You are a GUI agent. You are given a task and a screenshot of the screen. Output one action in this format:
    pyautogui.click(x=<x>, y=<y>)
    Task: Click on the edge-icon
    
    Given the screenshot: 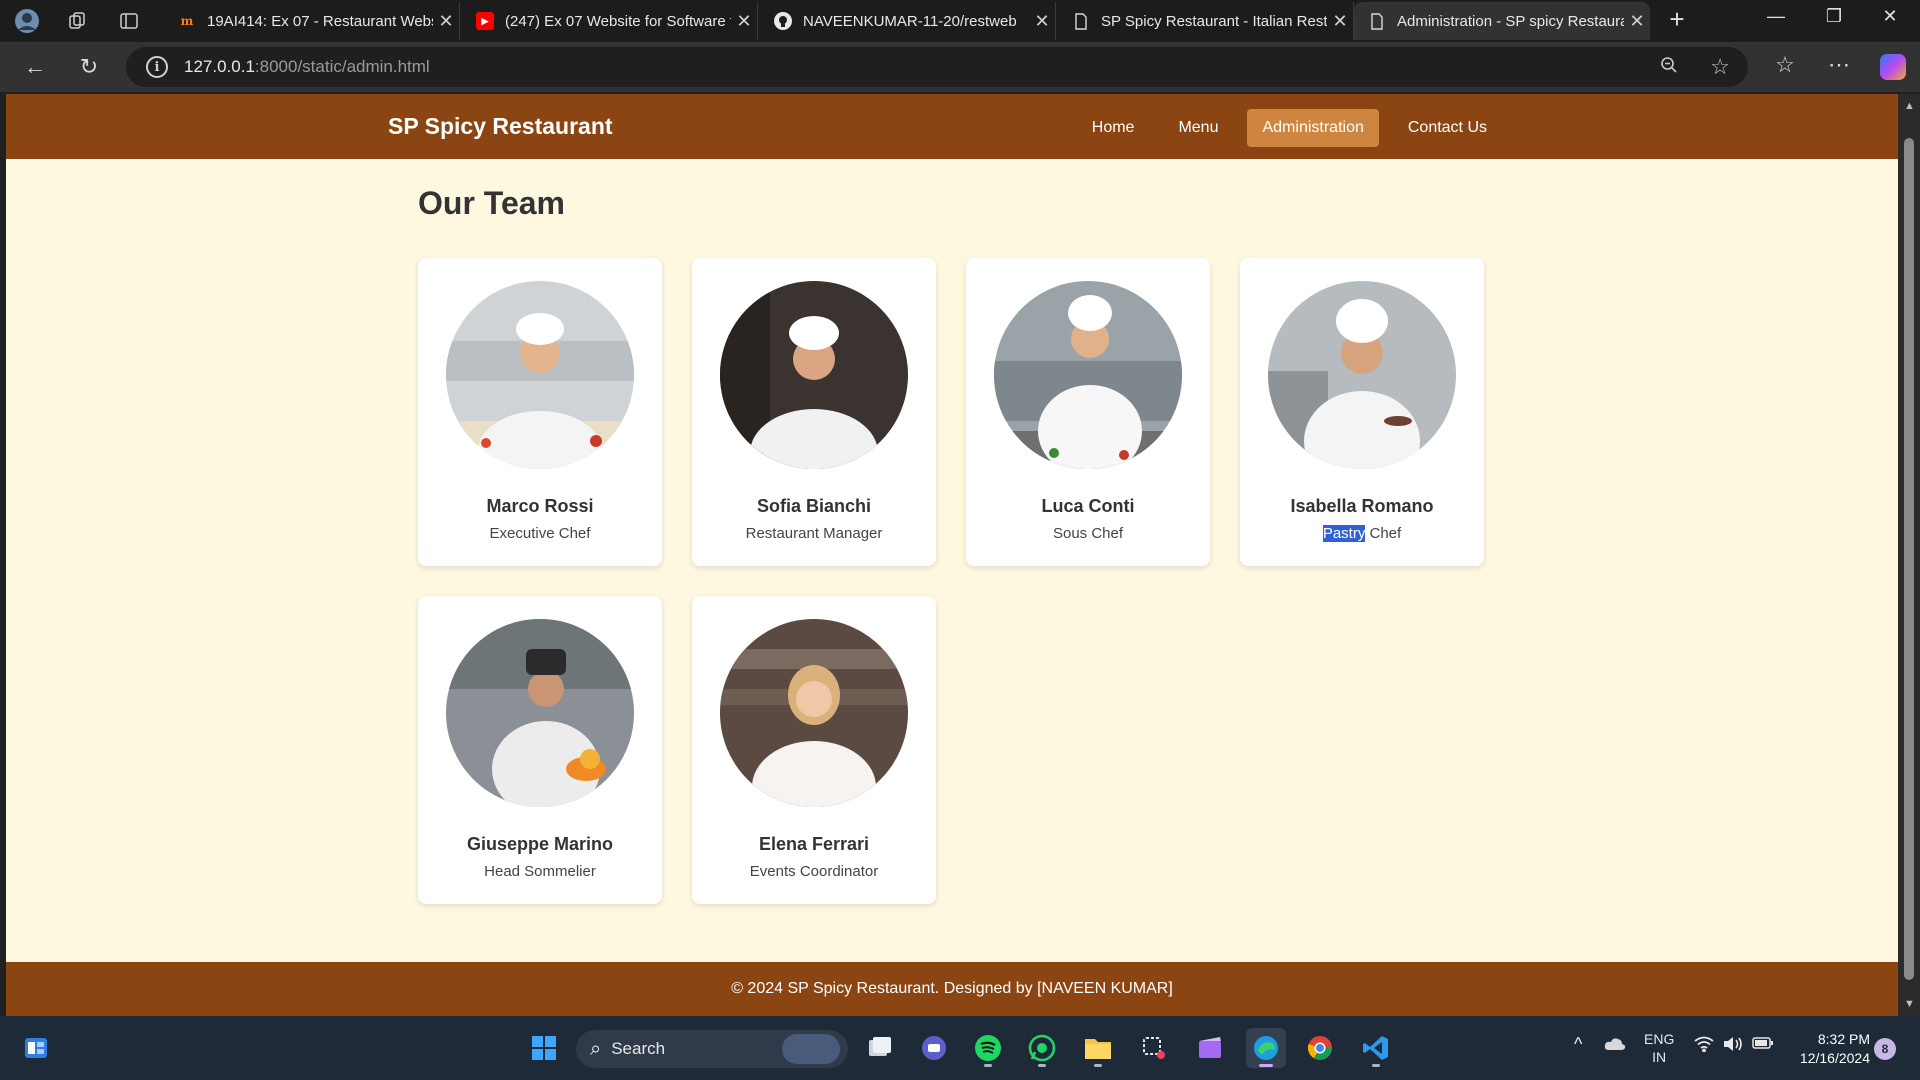 What is the action you would take?
    pyautogui.click(x=1266, y=1048)
    